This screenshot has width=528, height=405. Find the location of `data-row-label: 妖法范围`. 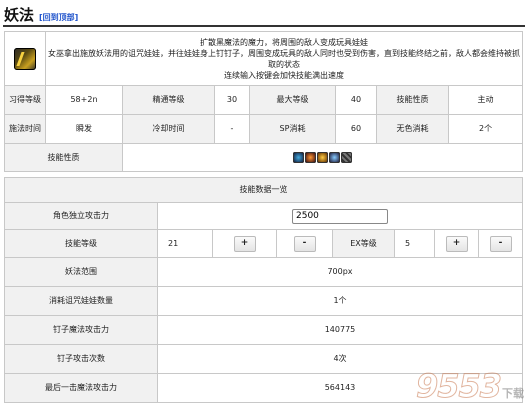

data-row-label: 妖法范围 is located at coordinates (81, 272).